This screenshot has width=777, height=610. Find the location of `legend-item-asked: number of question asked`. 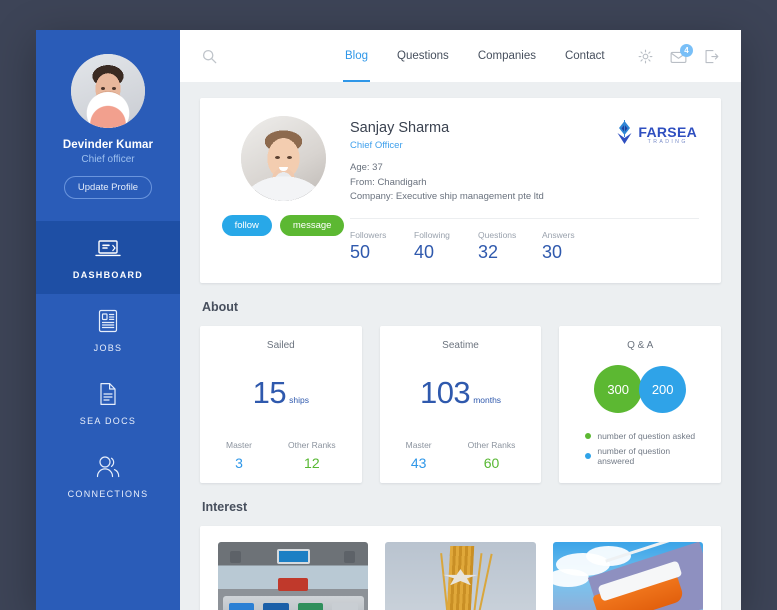

legend-item-asked: number of question asked is located at coordinates (647, 436).